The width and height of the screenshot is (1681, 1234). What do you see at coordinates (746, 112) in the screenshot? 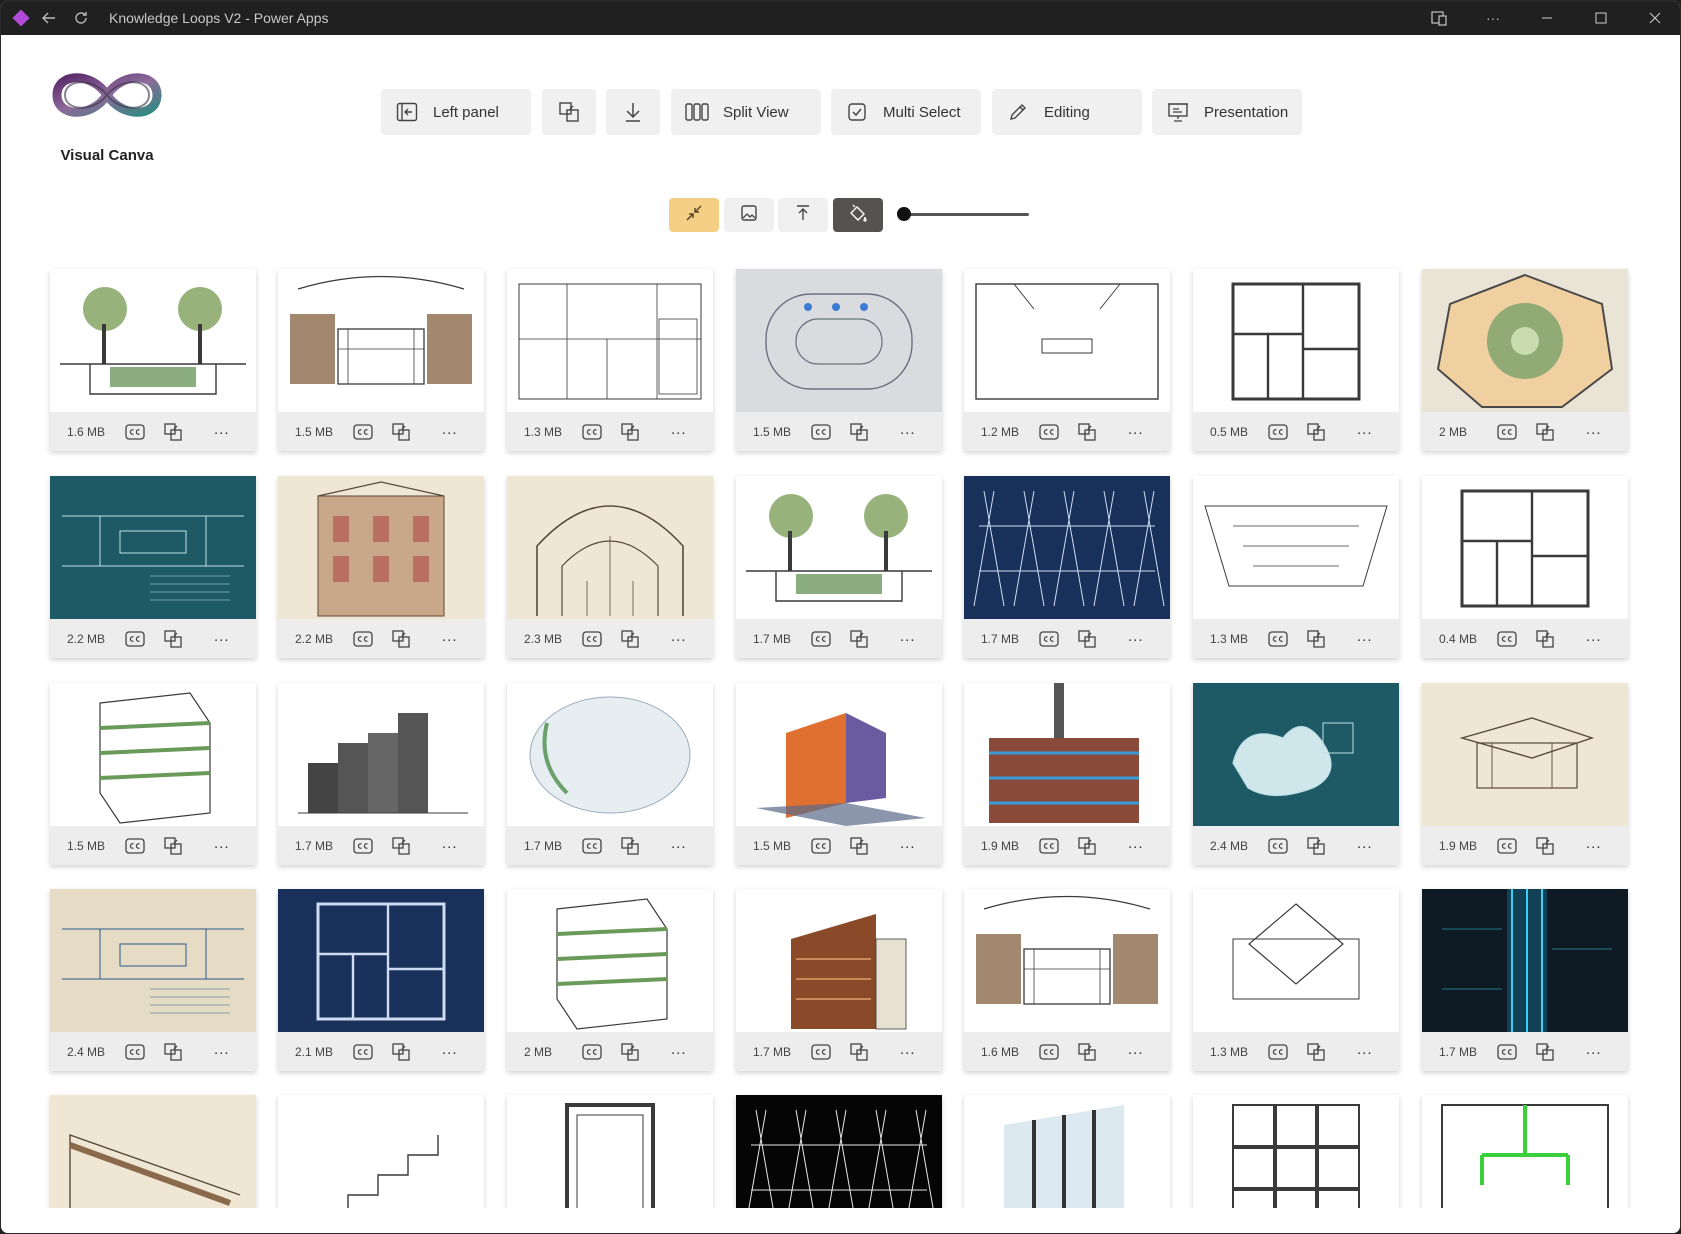
I see `split-view-button: Split View` at bounding box center [746, 112].